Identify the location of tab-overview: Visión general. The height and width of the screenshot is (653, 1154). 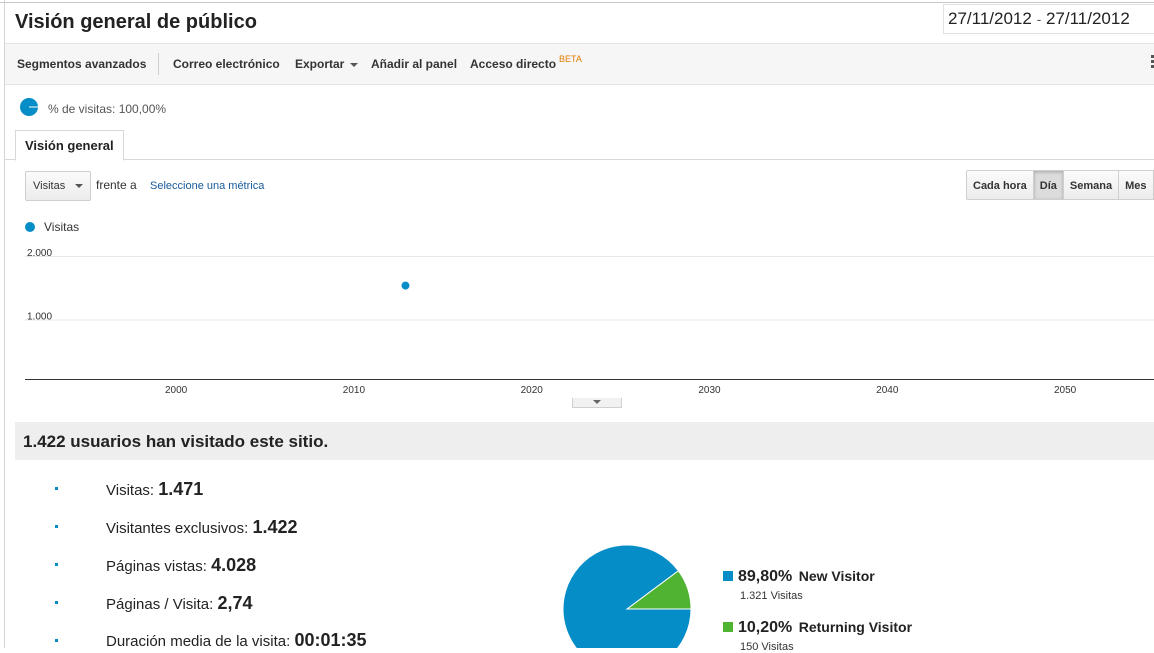
(69, 145).